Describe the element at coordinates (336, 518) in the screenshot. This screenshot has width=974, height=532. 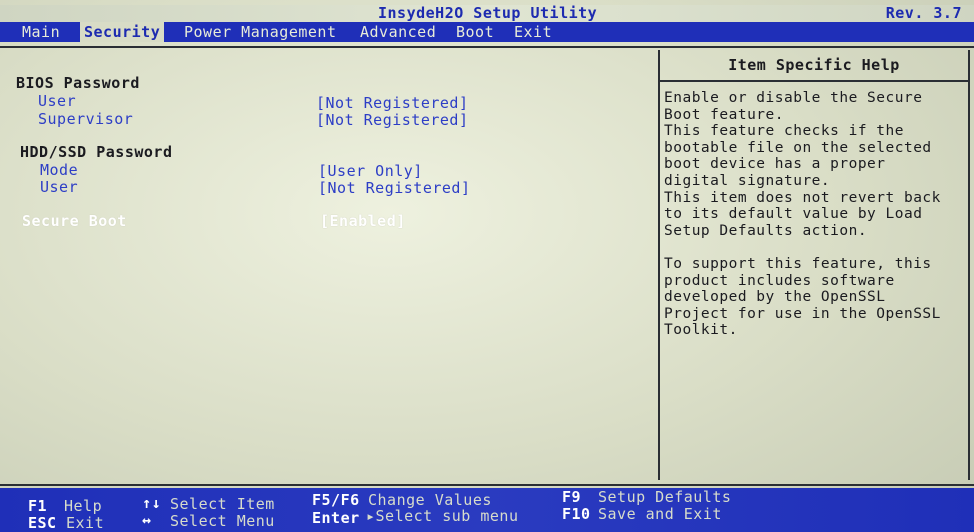
I see `enter-key: Enter` at that location.